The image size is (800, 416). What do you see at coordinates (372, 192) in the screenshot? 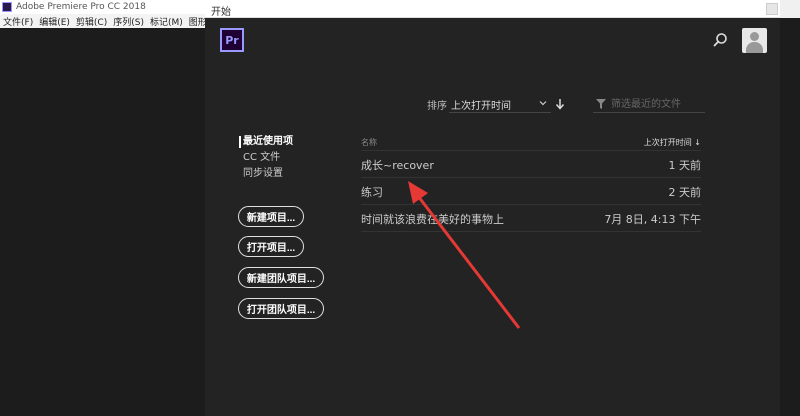
I see `project-name: 练习` at bounding box center [372, 192].